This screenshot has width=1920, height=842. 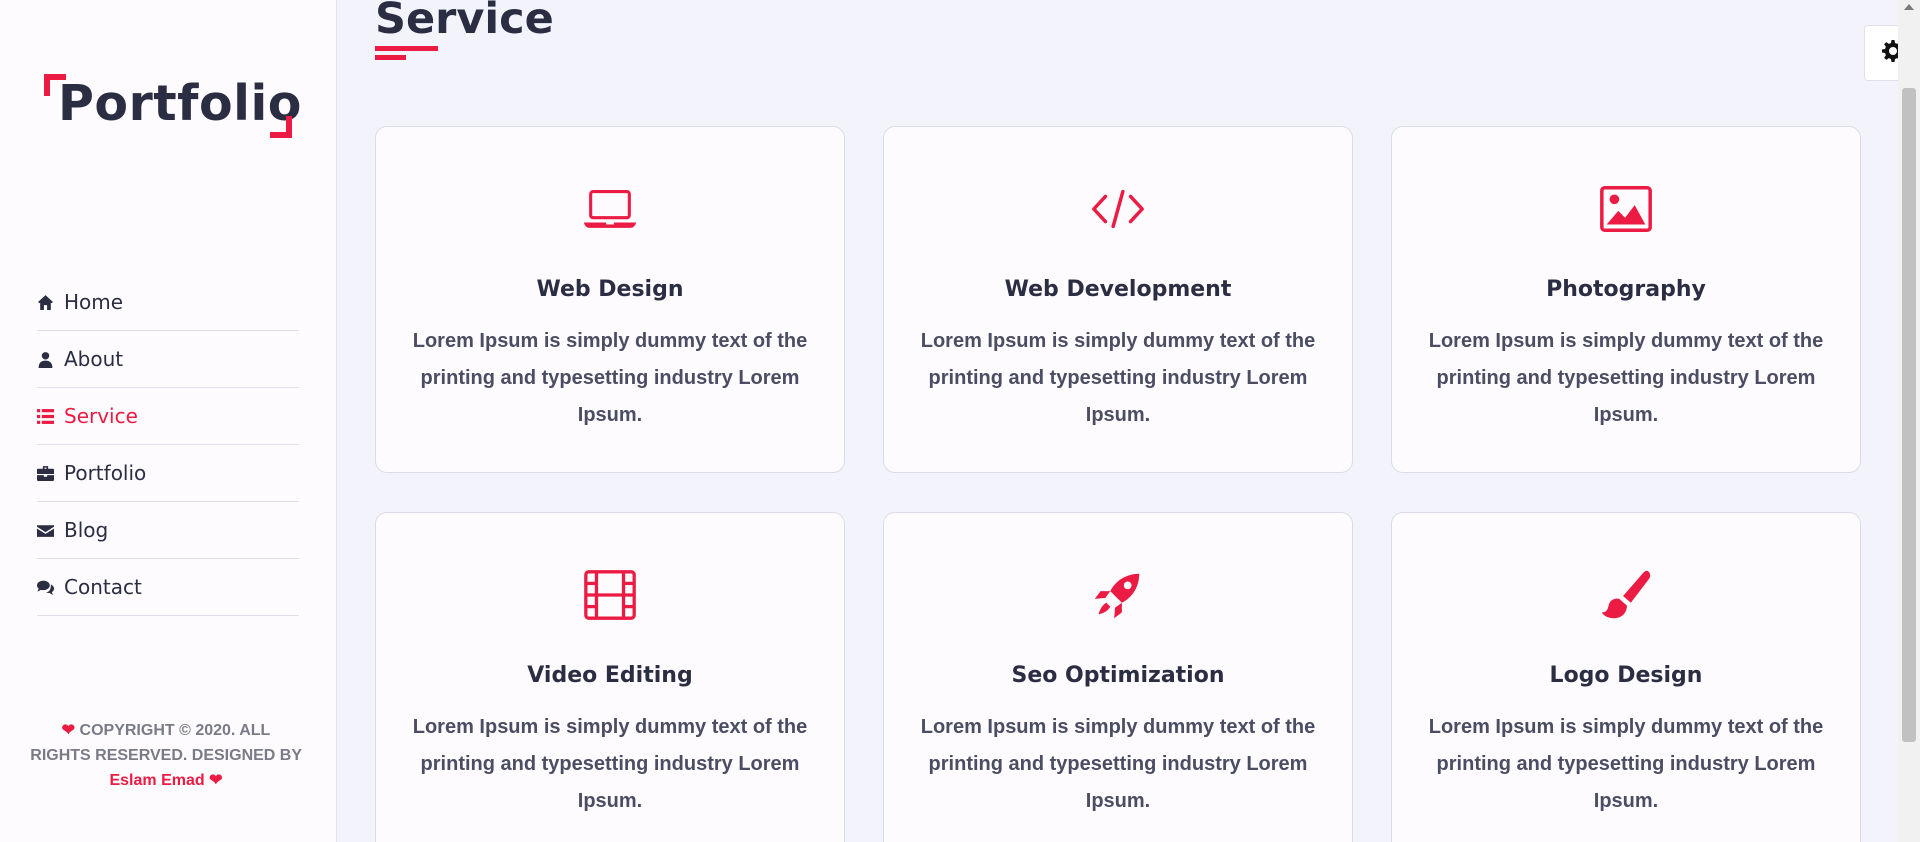 What do you see at coordinates (1626, 595) in the screenshot?
I see `paint-brush-icon` at bounding box center [1626, 595].